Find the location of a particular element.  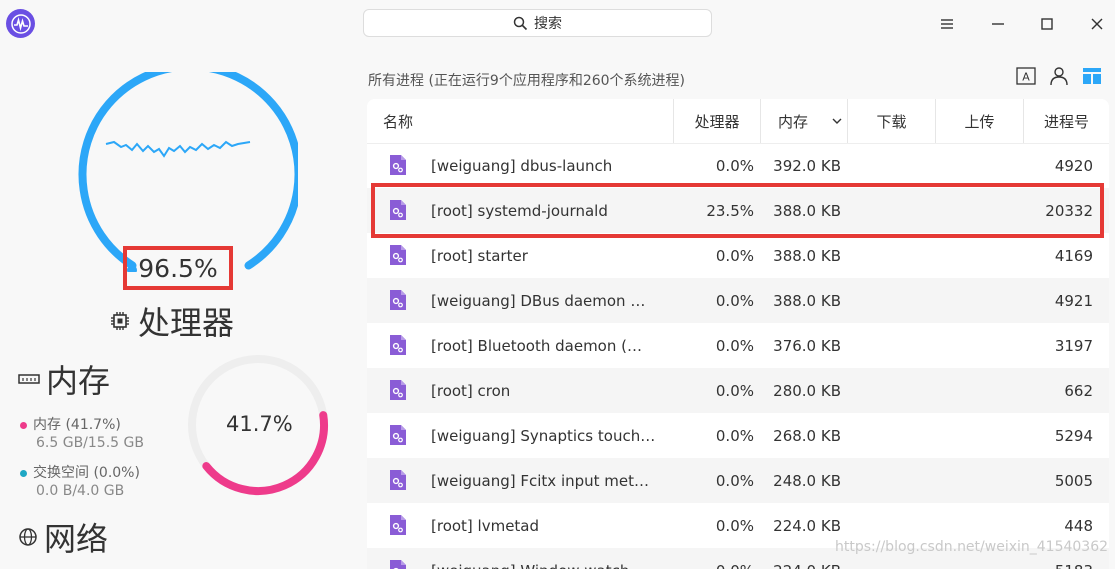

column-cpu: 处理器 is located at coordinates (716, 121).